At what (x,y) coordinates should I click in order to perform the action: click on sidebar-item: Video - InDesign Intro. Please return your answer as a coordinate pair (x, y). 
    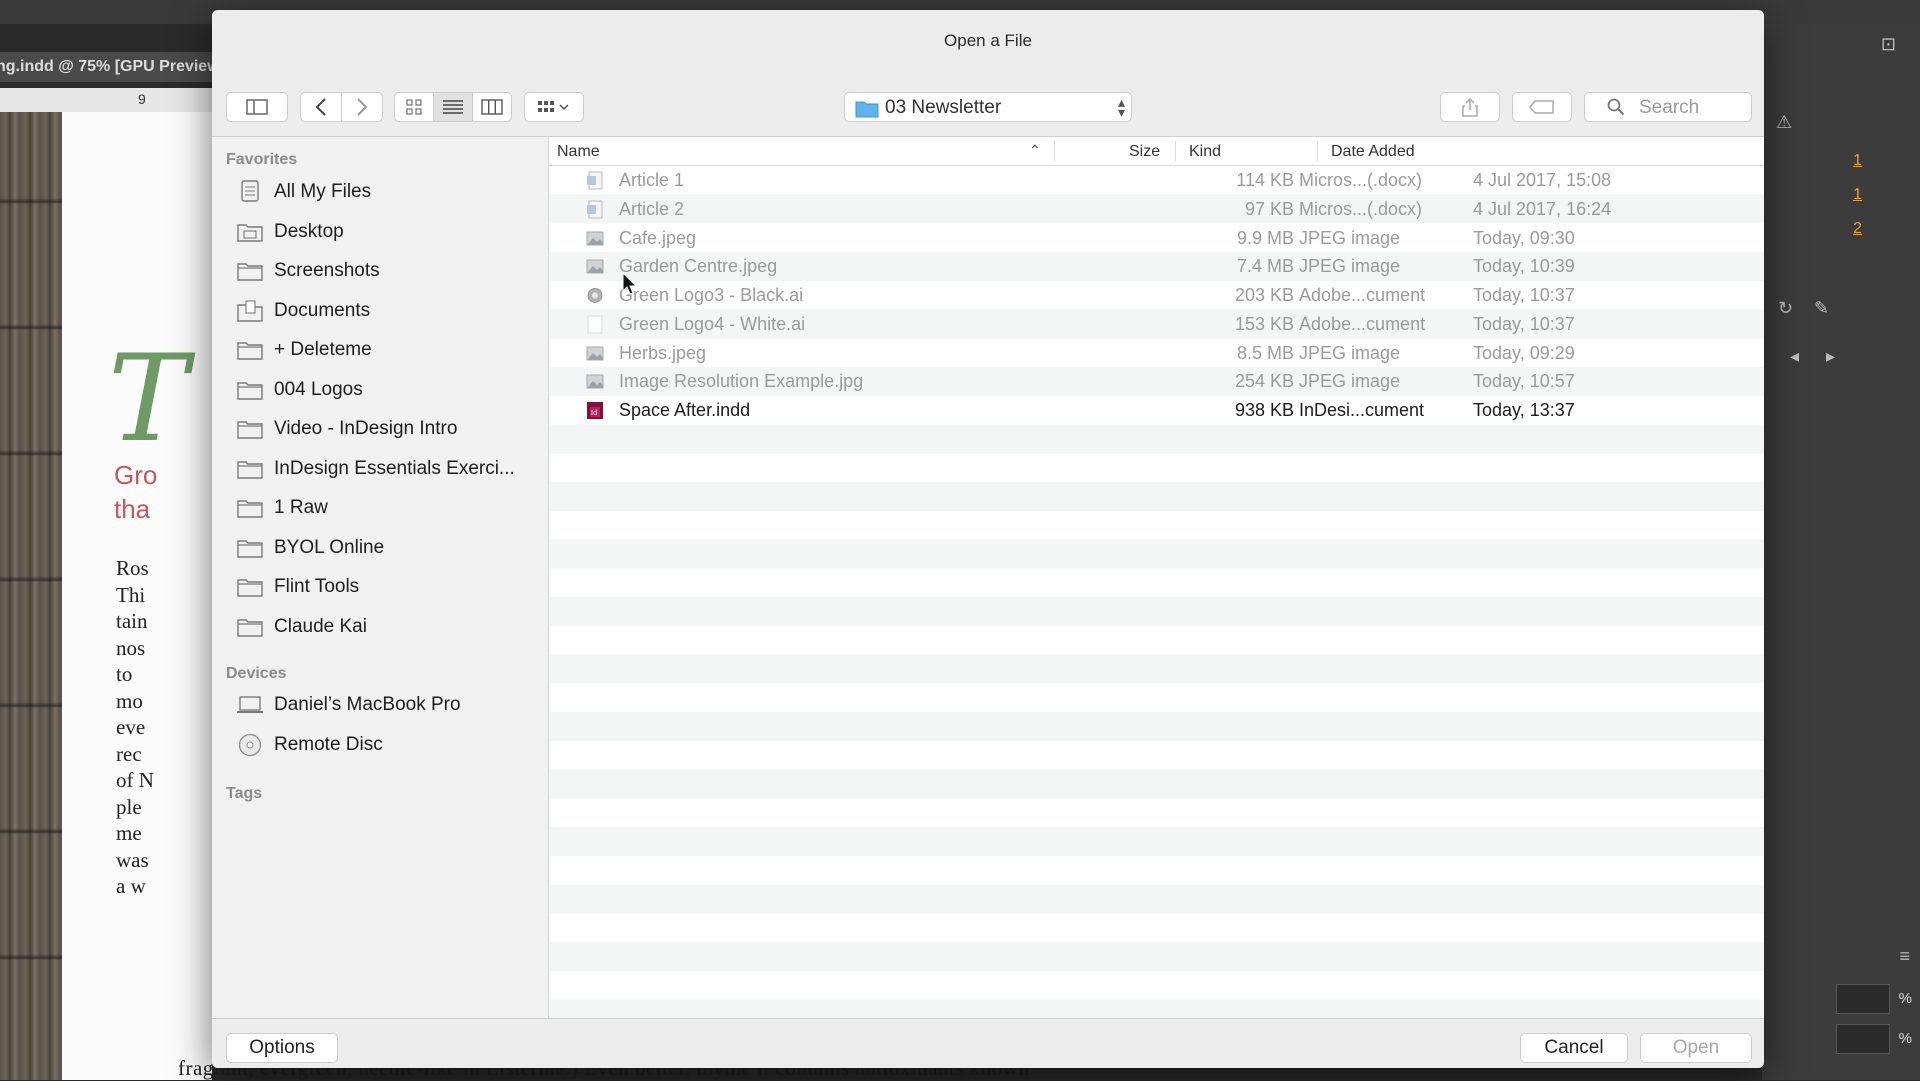
    Looking at the image, I should click on (386, 429).